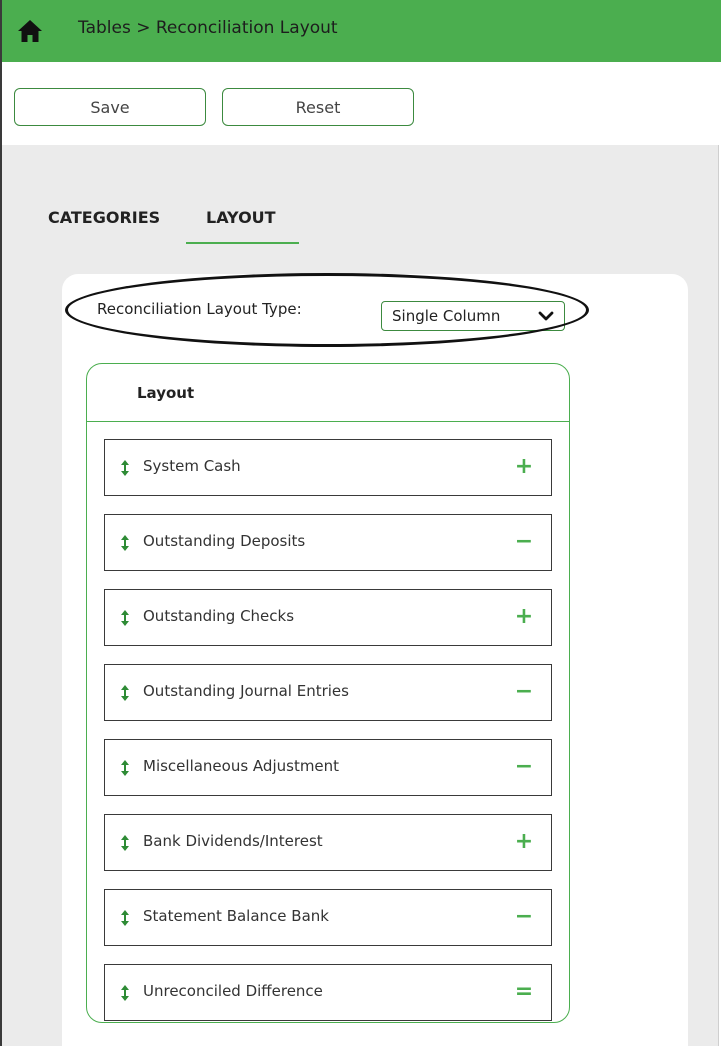 The image size is (721, 1046). Describe the element at coordinates (328, 617) in the screenshot. I see `layout-item-row: Outstanding Checks +` at that location.